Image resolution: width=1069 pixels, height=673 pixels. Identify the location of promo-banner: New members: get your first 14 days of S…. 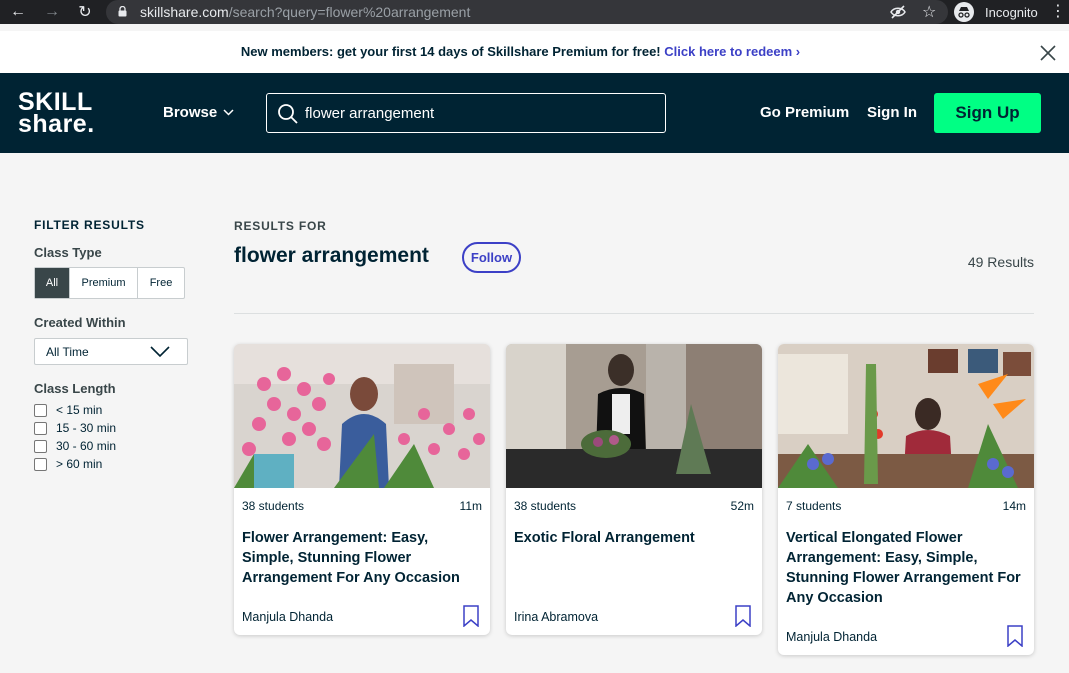
(534, 52).